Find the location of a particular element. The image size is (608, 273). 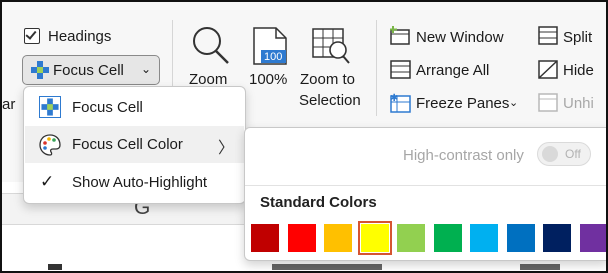

new-window-icon is located at coordinates (400, 35).